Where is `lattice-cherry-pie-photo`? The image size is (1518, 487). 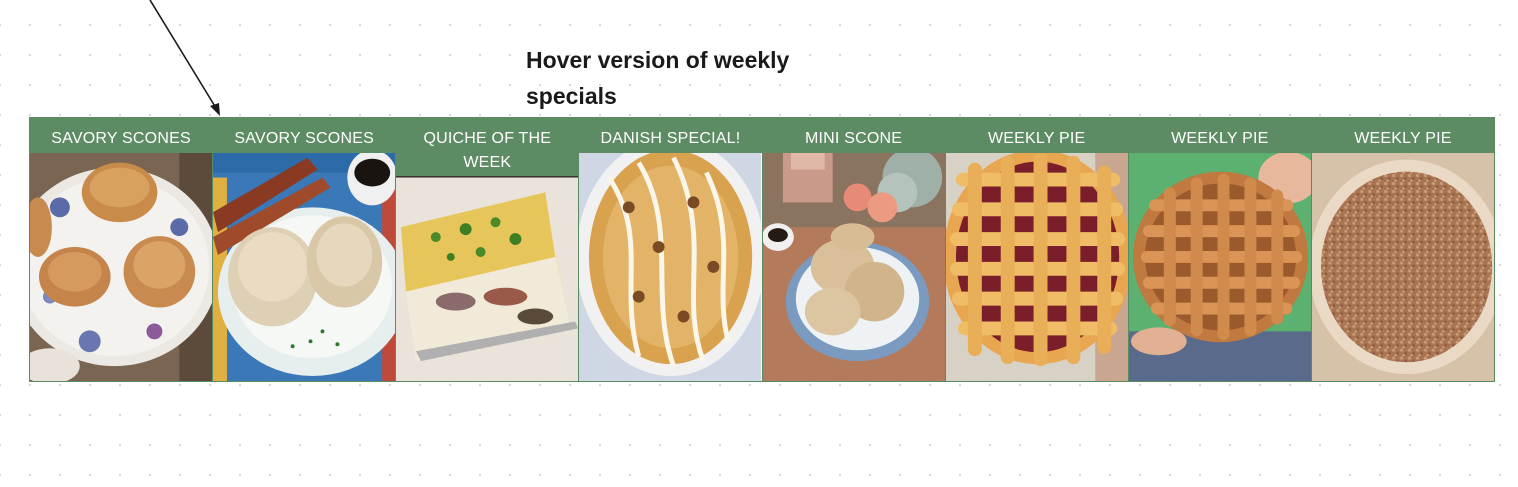
lattice-cherry-pie-photo is located at coordinates (1036, 249).